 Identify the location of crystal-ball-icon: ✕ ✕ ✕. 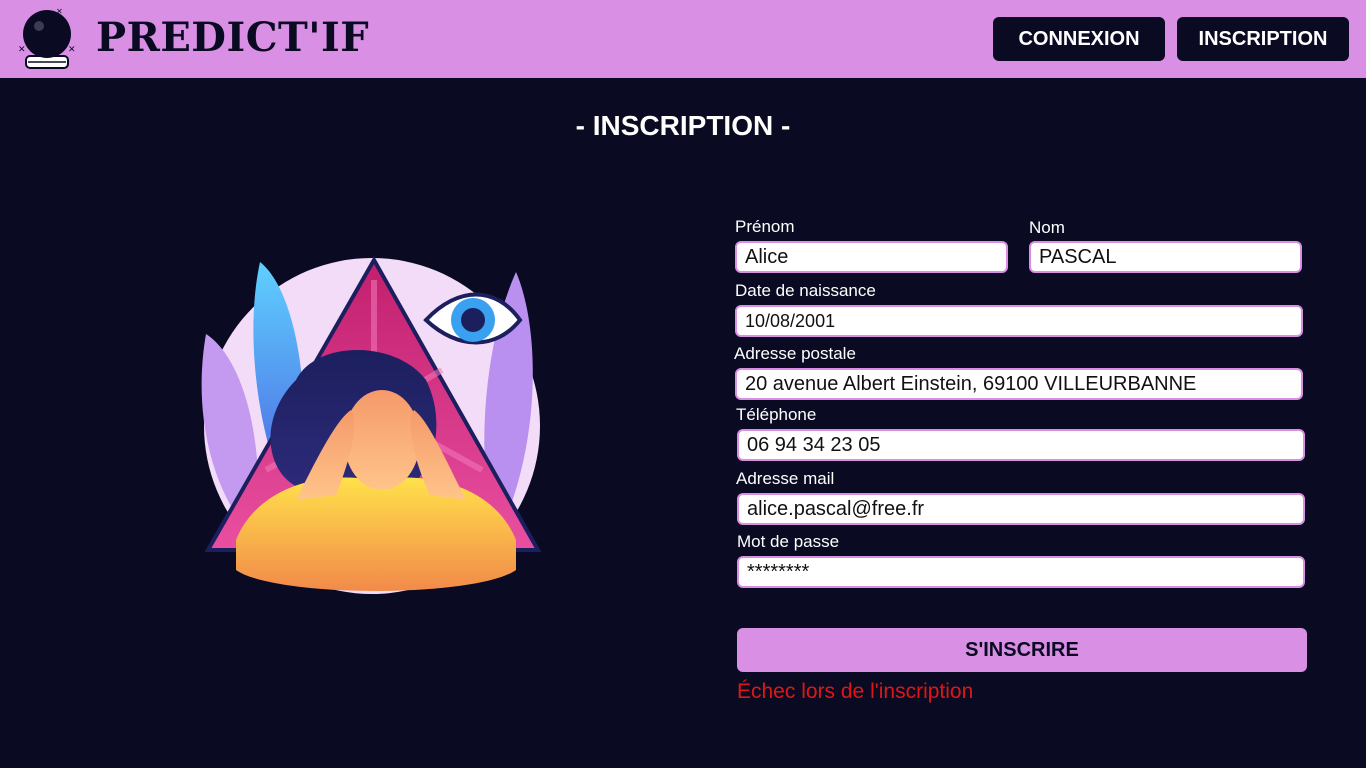
(47, 38).